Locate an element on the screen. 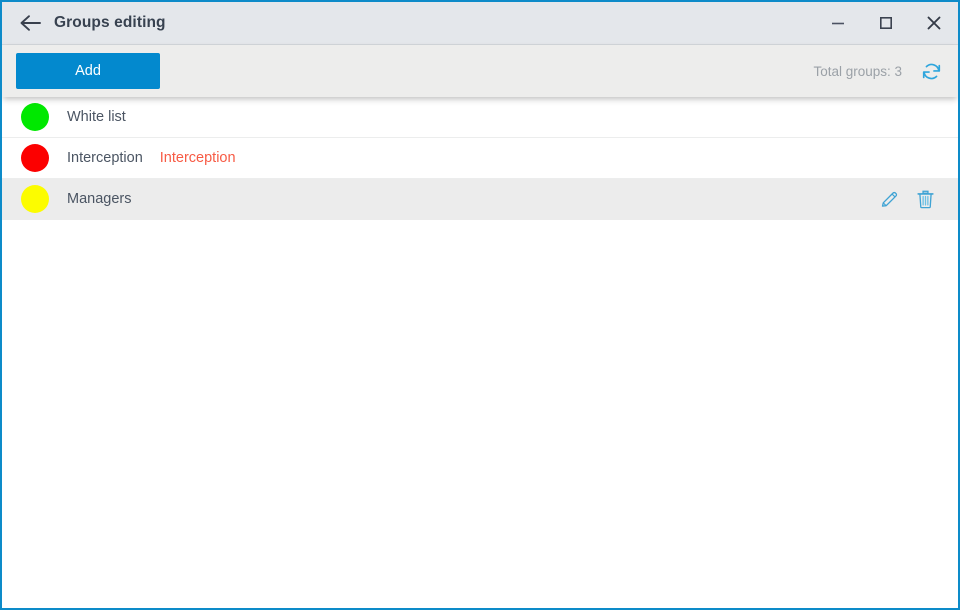 The width and height of the screenshot is (960, 610). add-button: Add is located at coordinates (88, 71).